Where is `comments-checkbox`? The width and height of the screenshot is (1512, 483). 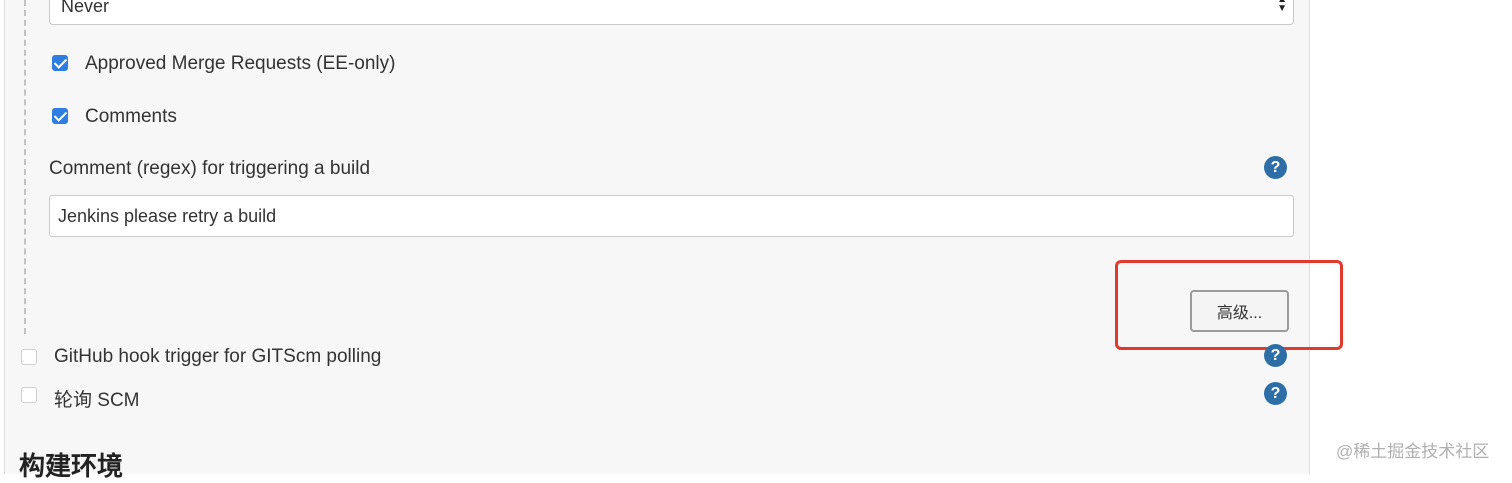 comments-checkbox is located at coordinates (60, 116).